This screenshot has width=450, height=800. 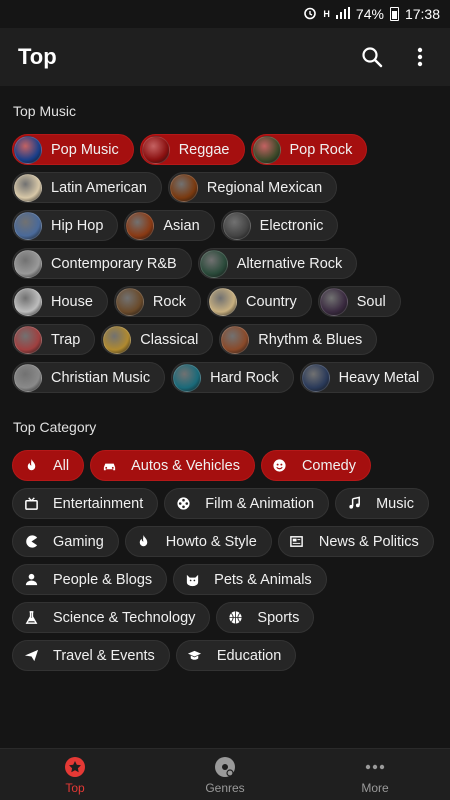 I want to click on chip-asian: Asian, so click(x=169, y=225).